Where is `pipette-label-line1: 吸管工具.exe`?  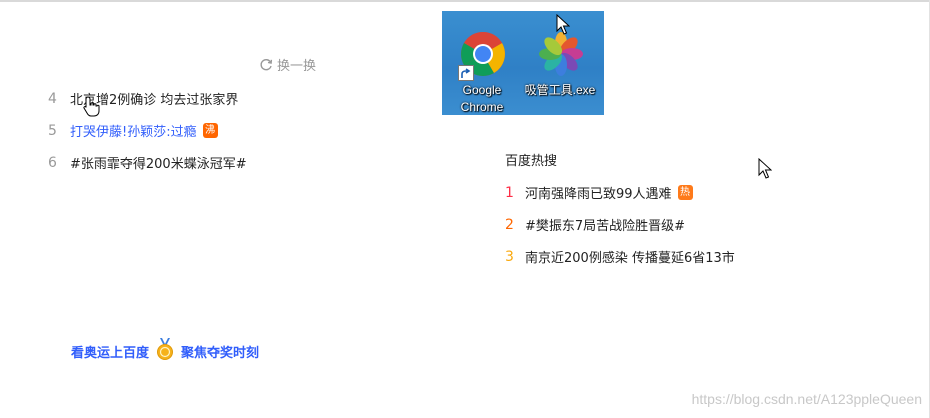
pipette-label-line1: 吸管工具.exe is located at coordinates (560, 90).